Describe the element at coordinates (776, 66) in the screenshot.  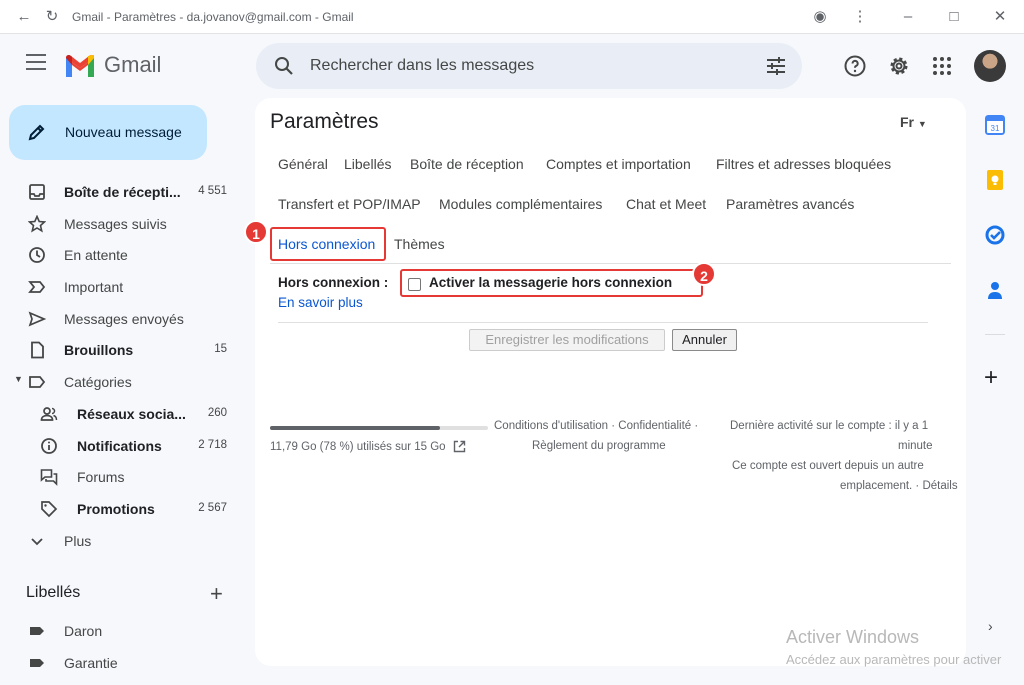
I see `search-options-icon` at that location.